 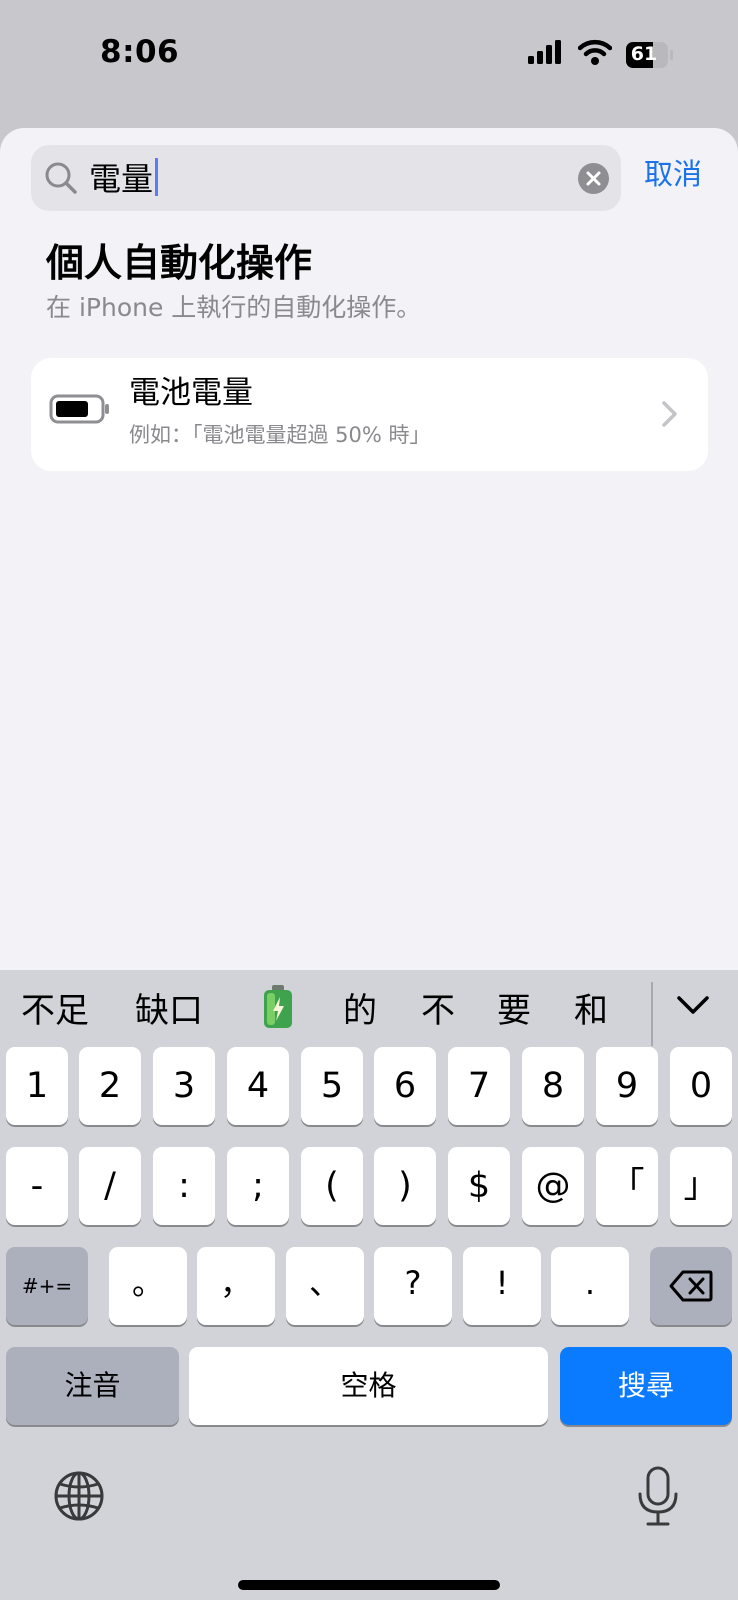 What do you see at coordinates (514, 1011) in the screenshot?
I see `candidate-word: 要` at bounding box center [514, 1011].